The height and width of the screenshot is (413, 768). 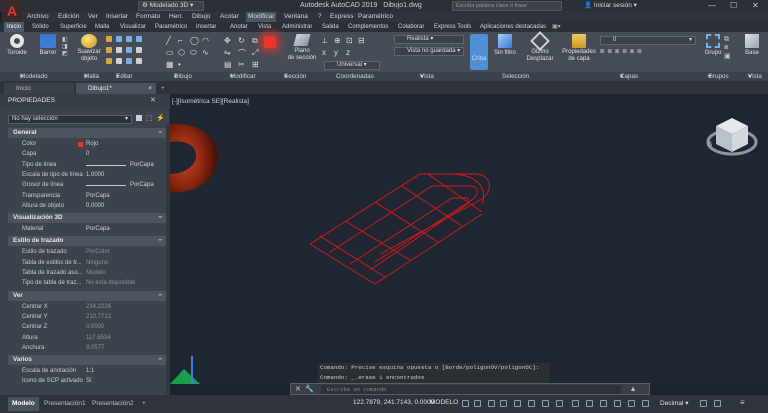 I want to click on property-row: Color Rojo, so click(x=87, y=144).